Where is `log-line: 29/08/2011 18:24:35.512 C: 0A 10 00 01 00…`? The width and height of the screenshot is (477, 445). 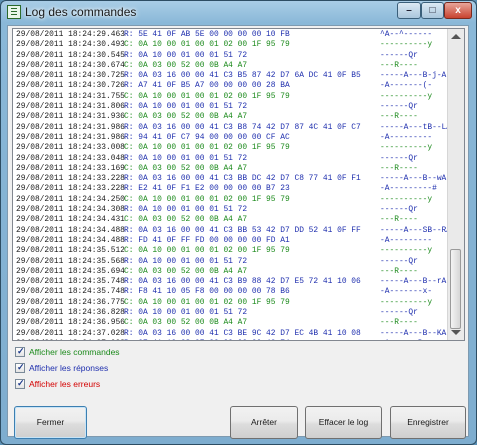 log-line: 29/08/2011 18:24:35.512 C: 0A 10 00 01 00… is located at coordinates (232, 251).